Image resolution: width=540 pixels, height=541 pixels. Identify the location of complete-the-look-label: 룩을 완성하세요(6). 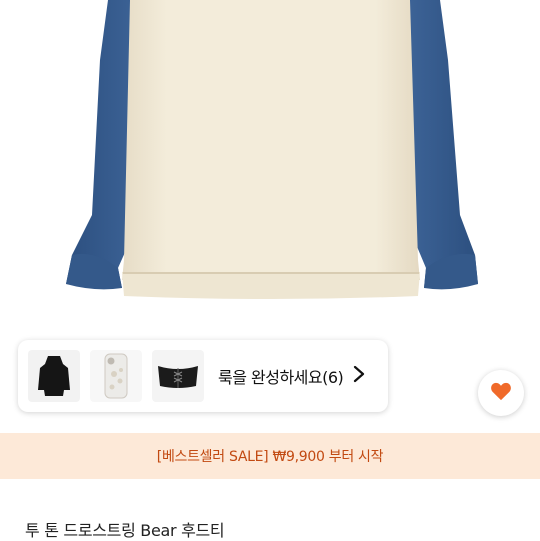
(281, 377).